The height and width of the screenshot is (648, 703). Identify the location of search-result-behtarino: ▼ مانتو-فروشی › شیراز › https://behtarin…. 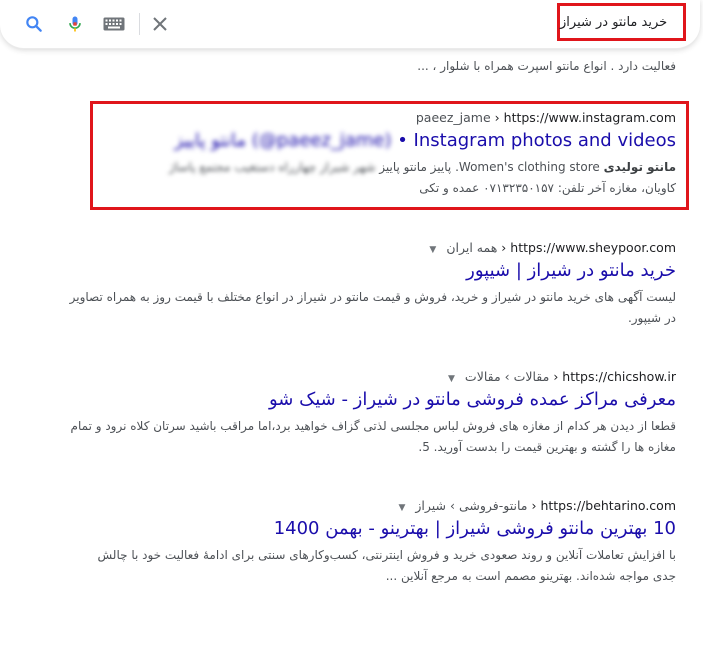
(366, 542).